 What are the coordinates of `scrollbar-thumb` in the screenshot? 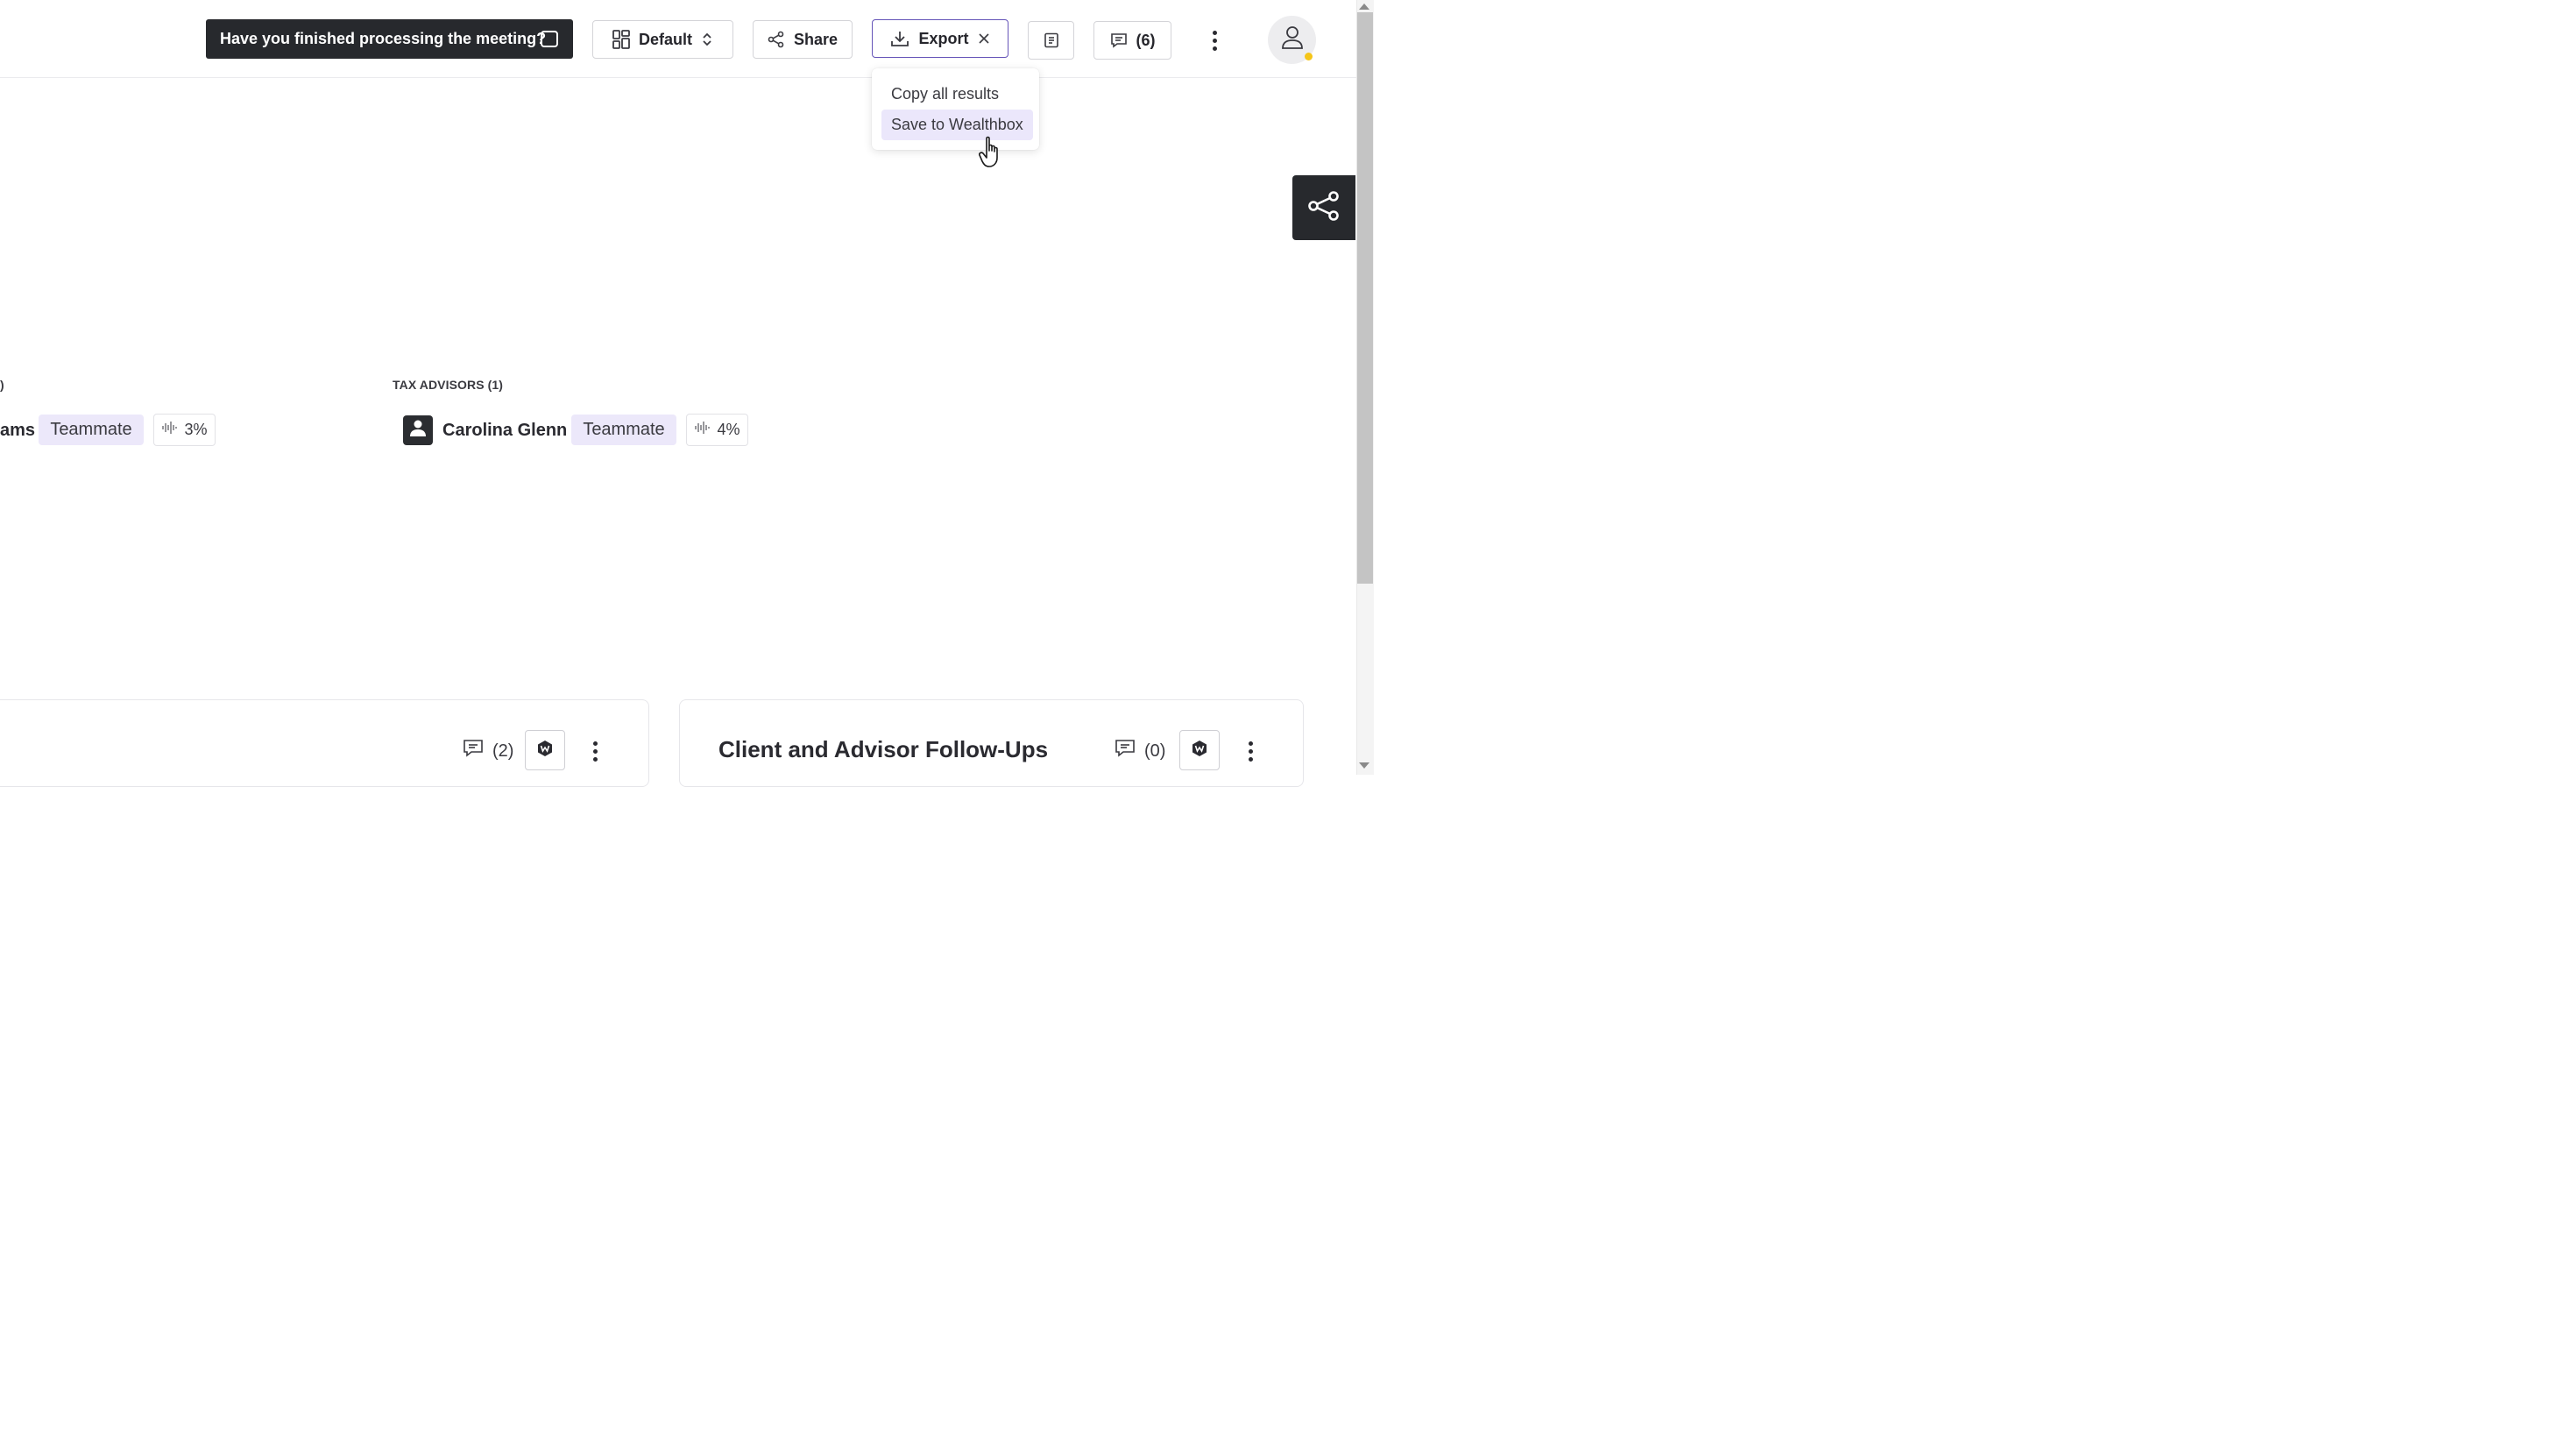 It's located at (1365, 298).